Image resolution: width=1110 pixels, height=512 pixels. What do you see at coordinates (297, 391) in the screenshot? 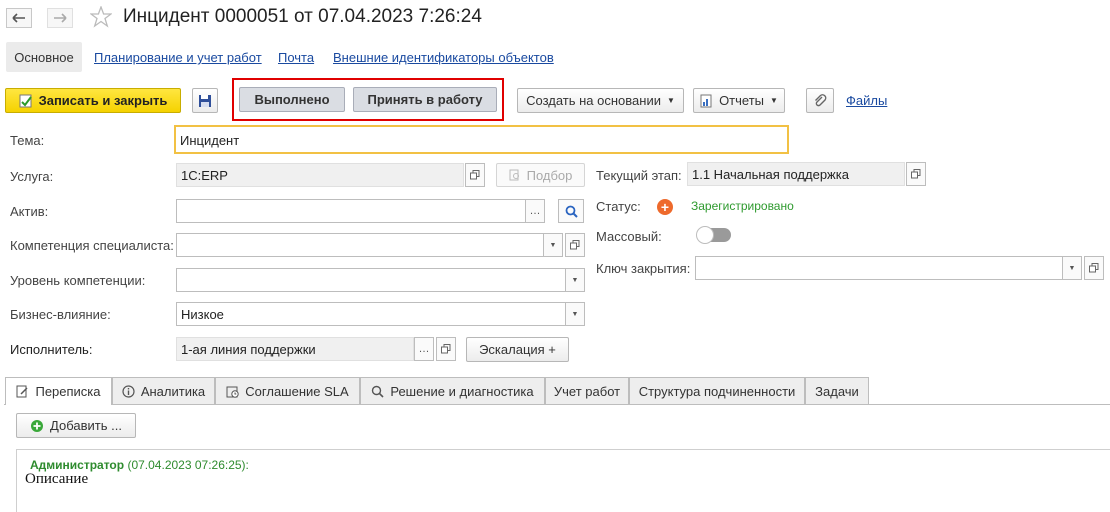
I see `tab-sla-label: Соглашение SLA` at bounding box center [297, 391].